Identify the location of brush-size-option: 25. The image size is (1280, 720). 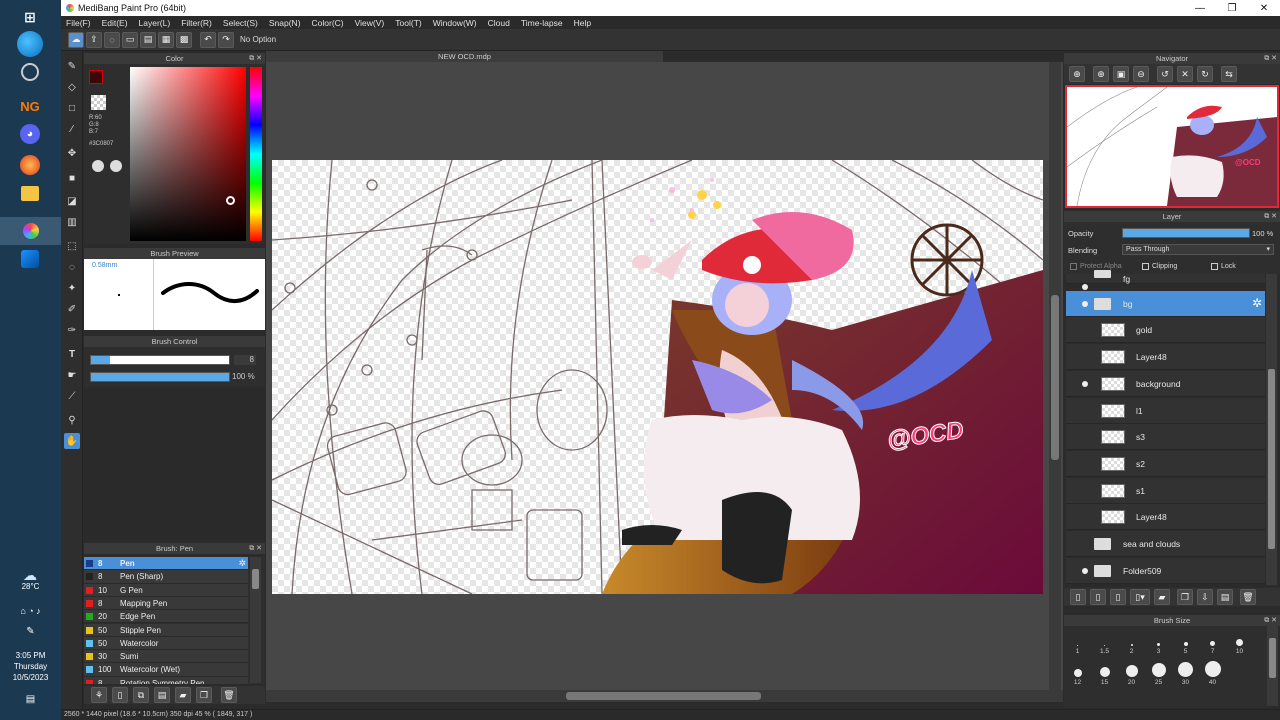
(1158, 672).